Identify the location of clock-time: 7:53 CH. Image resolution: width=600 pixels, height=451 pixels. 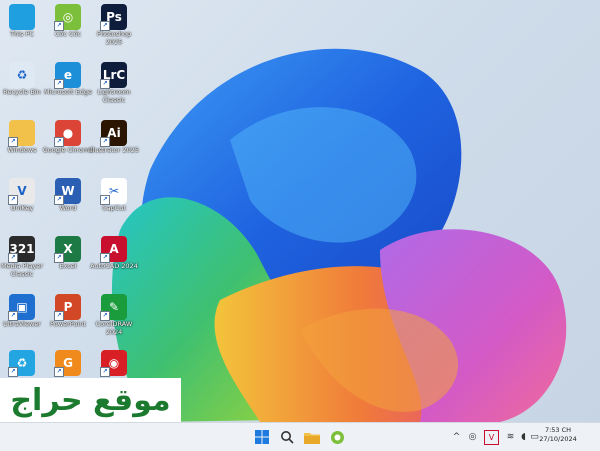
(558, 430).